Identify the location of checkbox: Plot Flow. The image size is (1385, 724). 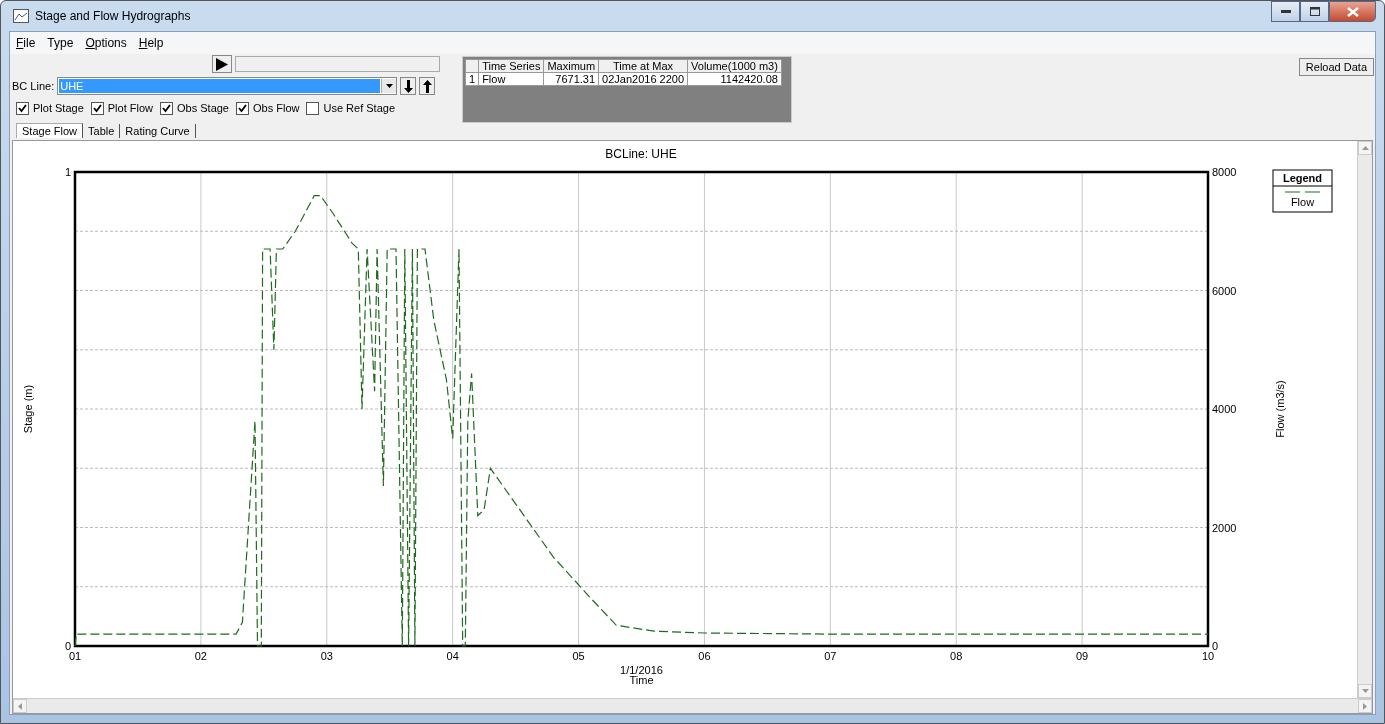
(121, 108).